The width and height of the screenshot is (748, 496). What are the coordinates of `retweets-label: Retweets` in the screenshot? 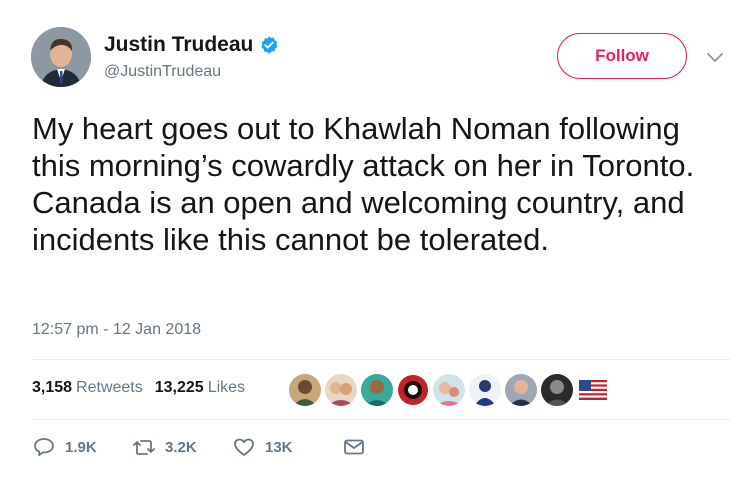 It's located at (109, 387).